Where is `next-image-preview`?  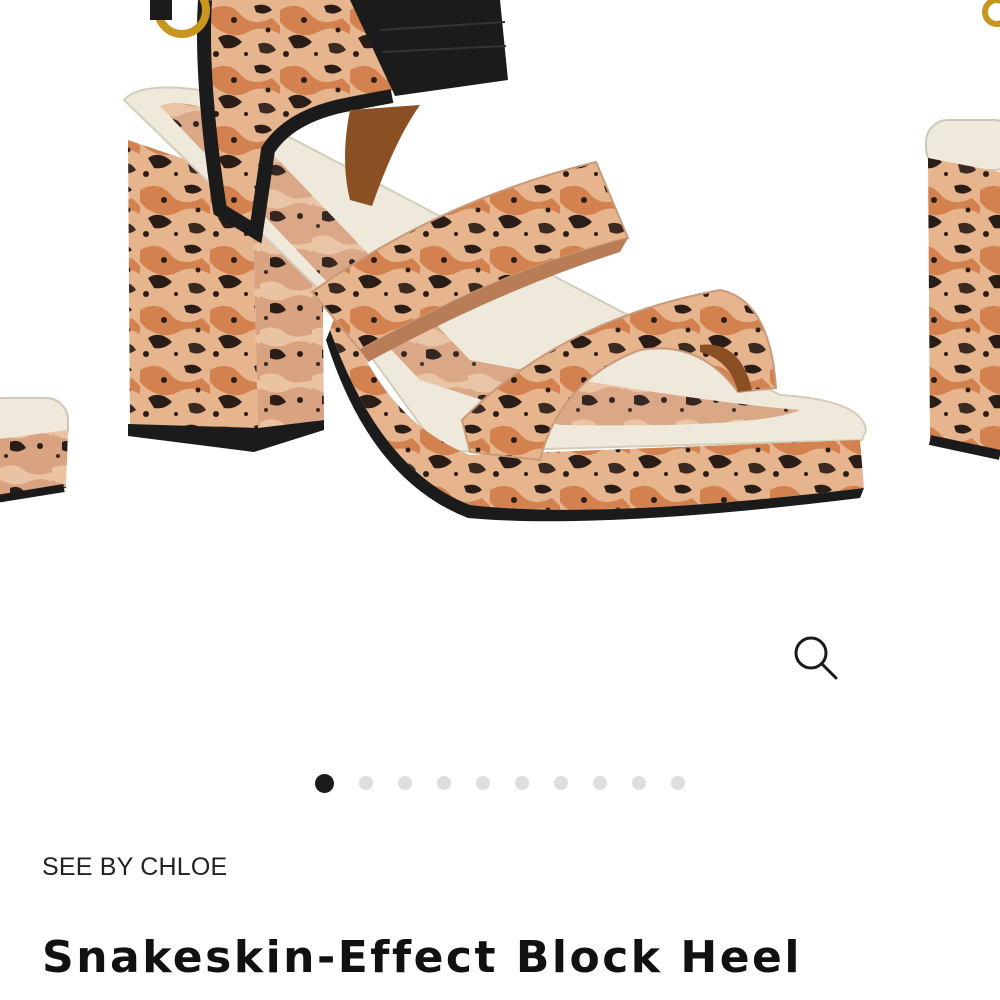
next-image-preview is located at coordinates (962, 230).